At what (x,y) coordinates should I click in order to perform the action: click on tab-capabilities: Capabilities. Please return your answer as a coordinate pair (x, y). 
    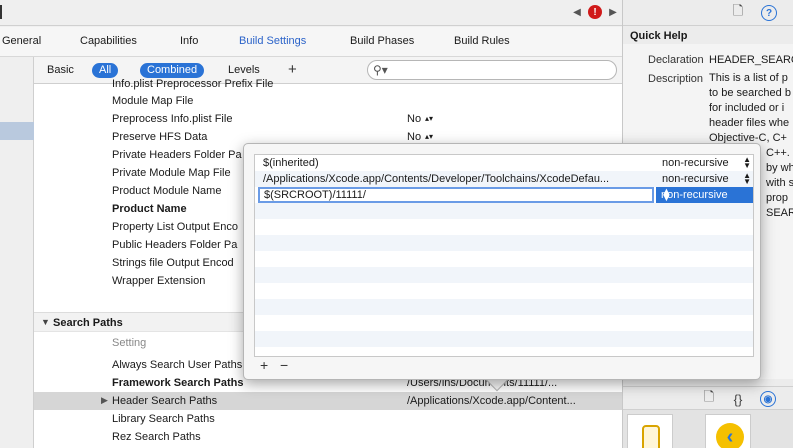
    Looking at the image, I should click on (108, 41).